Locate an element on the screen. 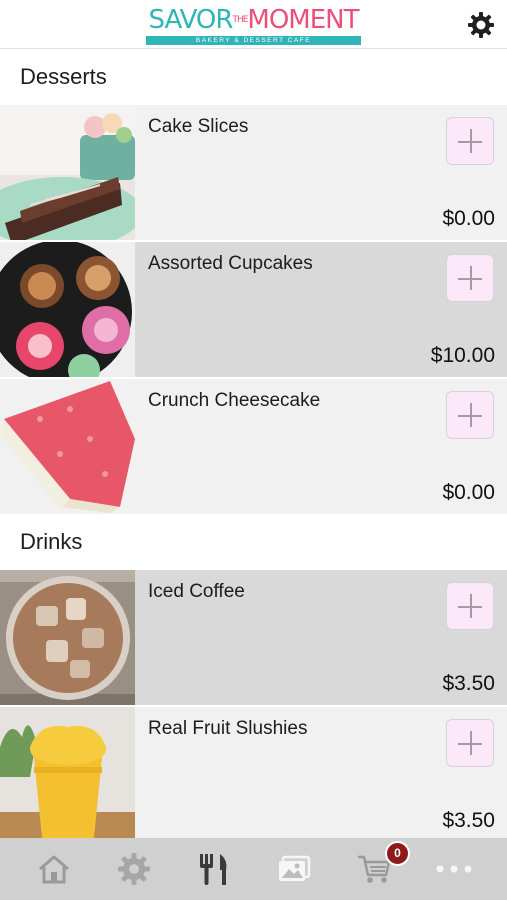 The height and width of the screenshot is (900, 507). more-icon is located at coordinates (454, 869).